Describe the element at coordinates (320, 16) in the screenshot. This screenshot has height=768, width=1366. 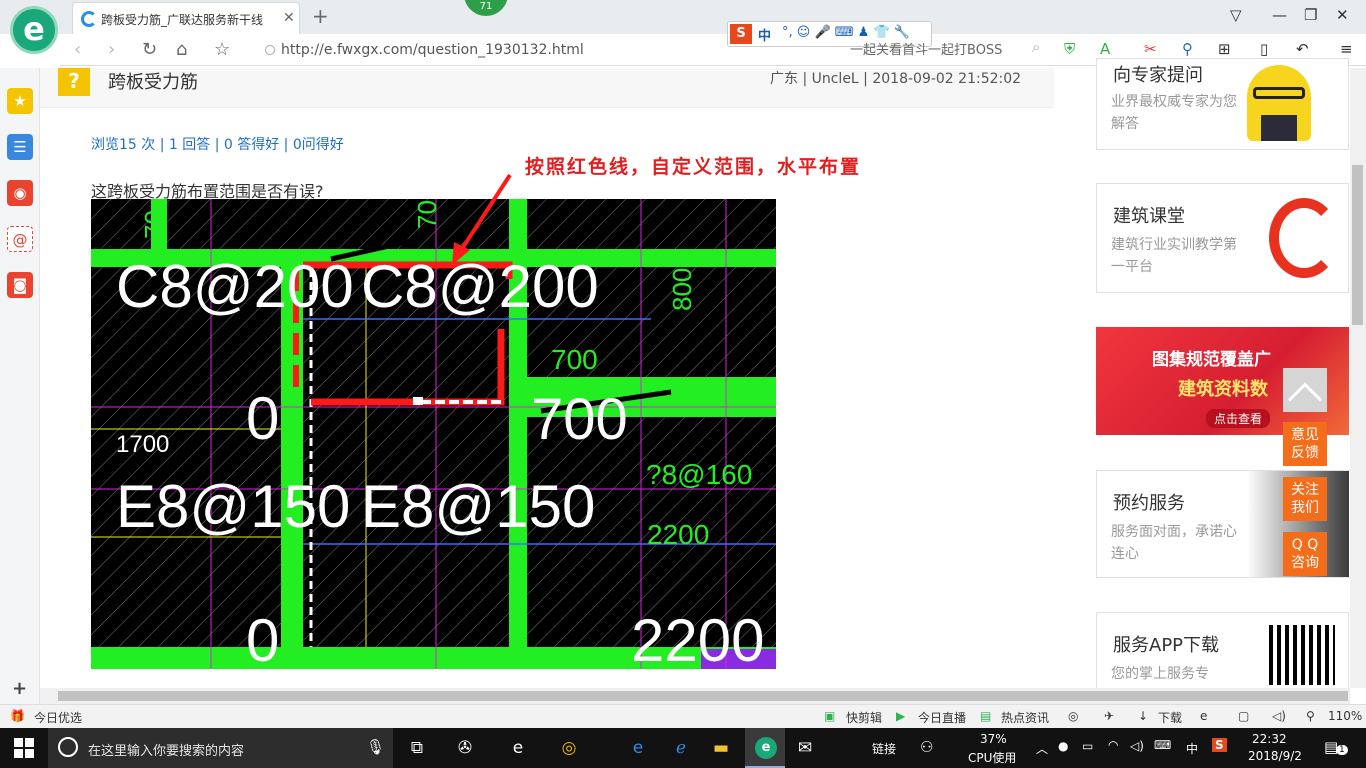
I see `new-tab-icon: +` at that location.